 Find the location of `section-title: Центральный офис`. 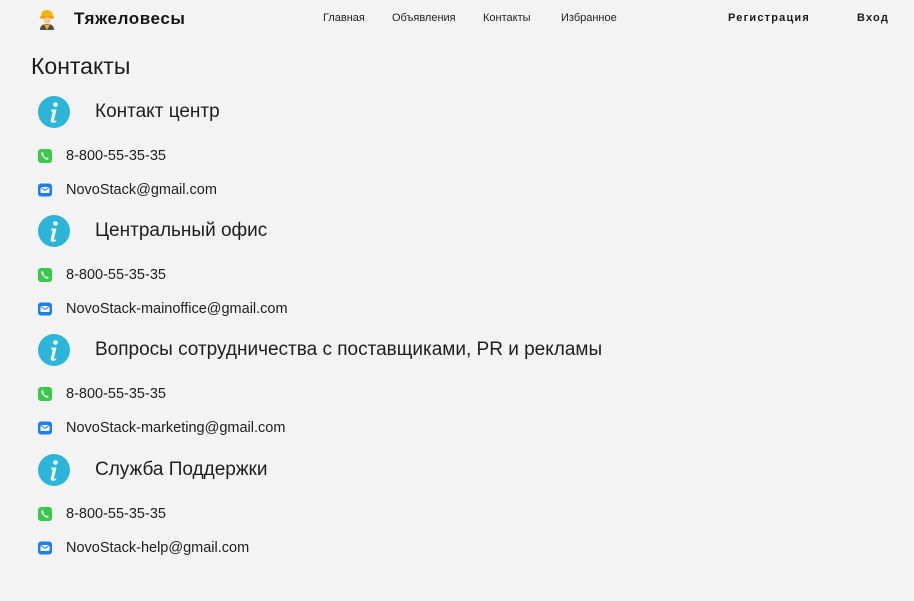

section-title: Центральный офис is located at coordinates (181, 230).